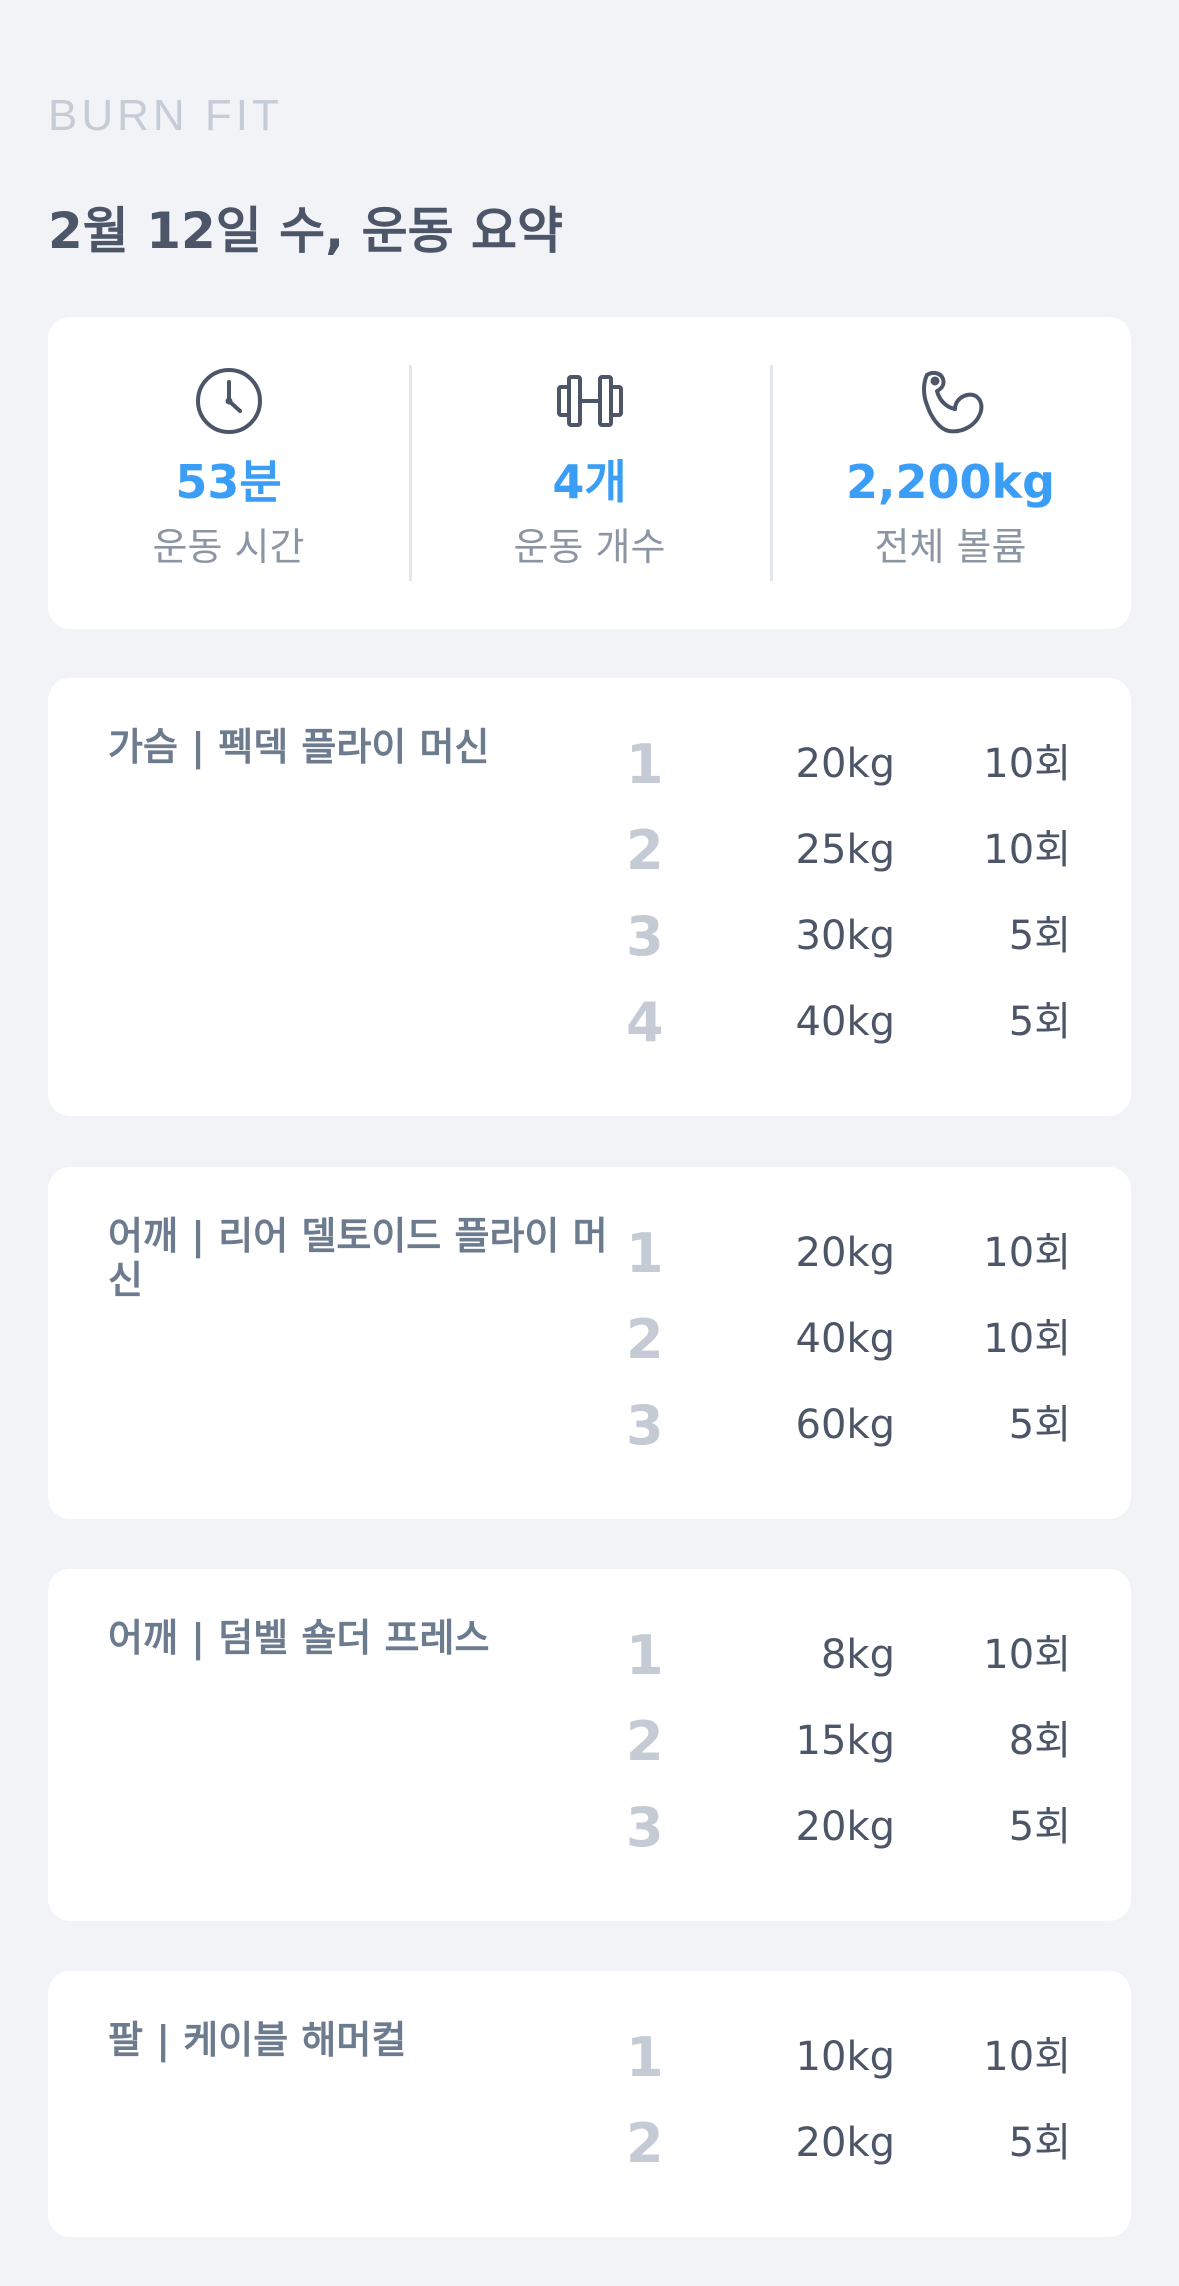 This screenshot has height=2286, width=1179. What do you see at coordinates (589, 1658) in the screenshot?
I see `set-row: 1 8kg 10회` at bounding box center [589, 1658].